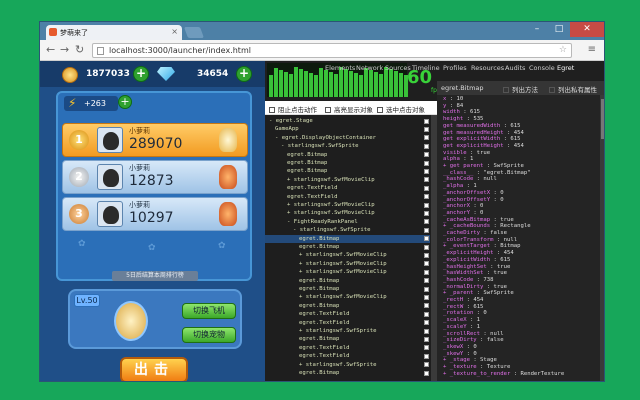 Image resolution: width=640 pixels, height=400 pixels. I want to click on new-tab-button, so click(194, 32).